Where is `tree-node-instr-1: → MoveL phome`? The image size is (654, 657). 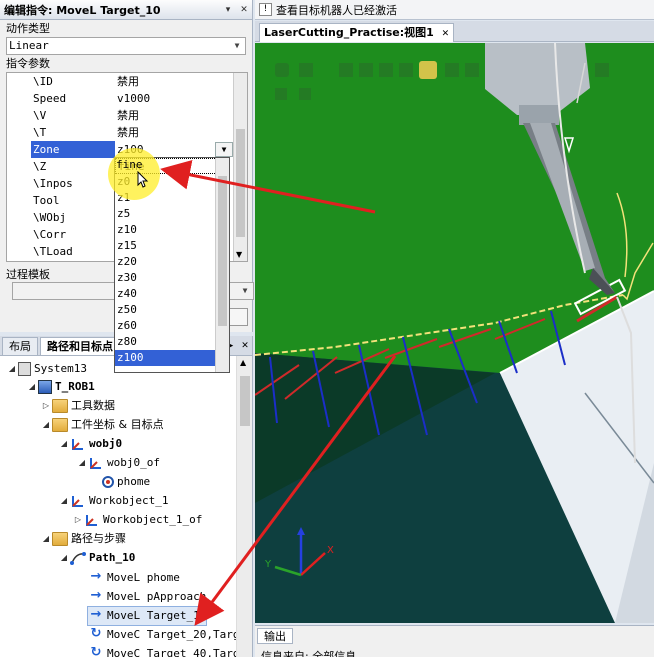
tree-node-instr-1: → MoveL phome is located at coordinates (134, 578).